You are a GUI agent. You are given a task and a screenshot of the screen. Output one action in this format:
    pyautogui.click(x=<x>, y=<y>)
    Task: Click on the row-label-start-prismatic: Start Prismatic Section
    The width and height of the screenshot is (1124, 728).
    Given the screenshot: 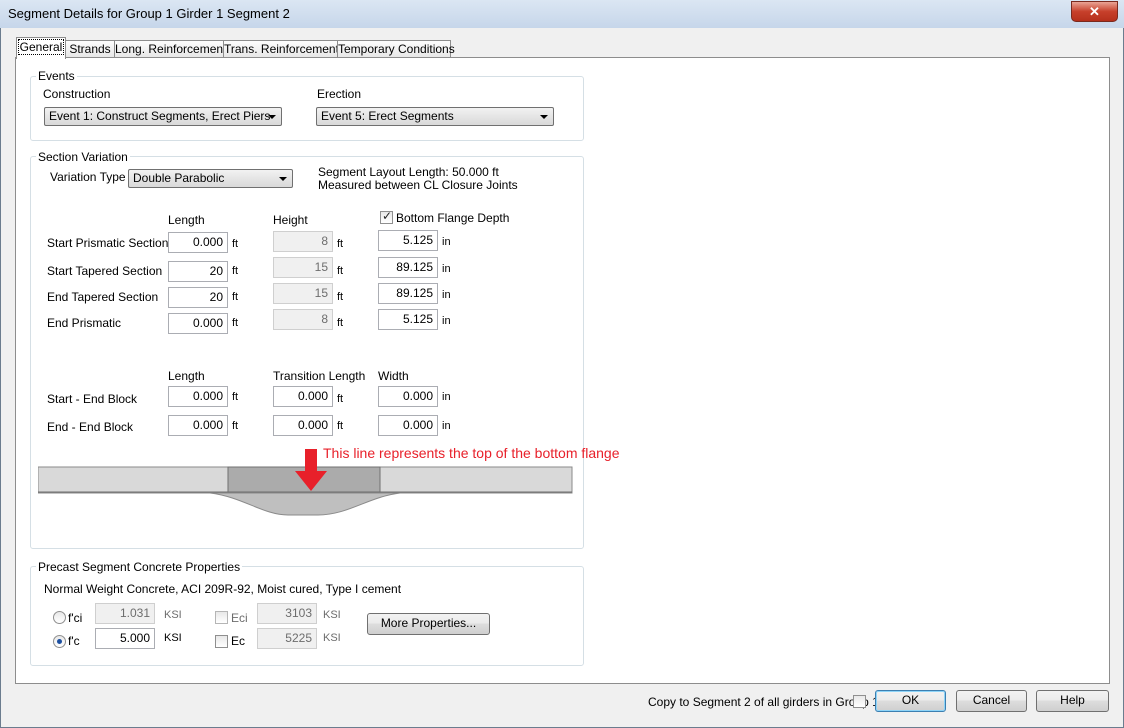 What is the action you would take?
    pyautogui.click(x=108, y=243)
    